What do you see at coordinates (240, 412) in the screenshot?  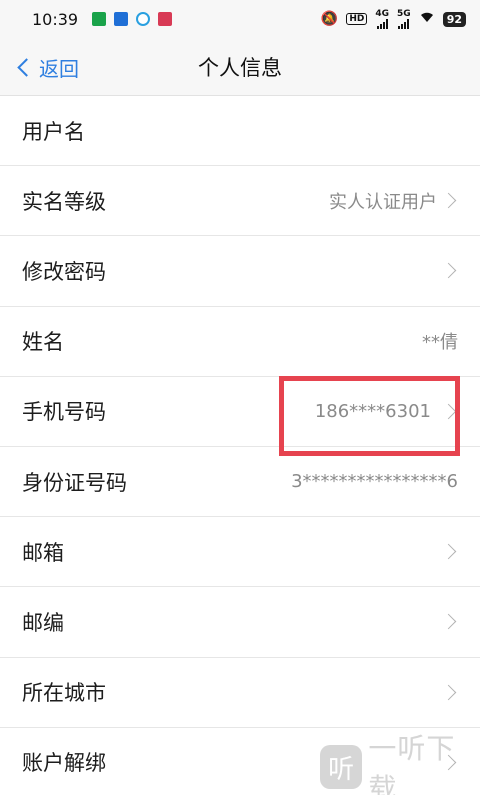 I see `row-phone-number: 手机号码 186****6301` at bounding box center [240, 412].